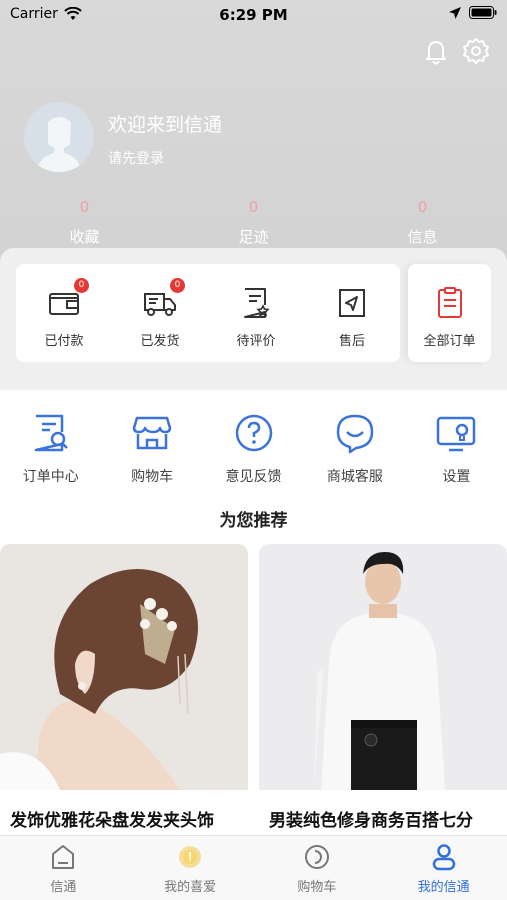  I want to click on tab-bar: 信通 我的喜爱 购物车 我的信通, so click(253, 867).